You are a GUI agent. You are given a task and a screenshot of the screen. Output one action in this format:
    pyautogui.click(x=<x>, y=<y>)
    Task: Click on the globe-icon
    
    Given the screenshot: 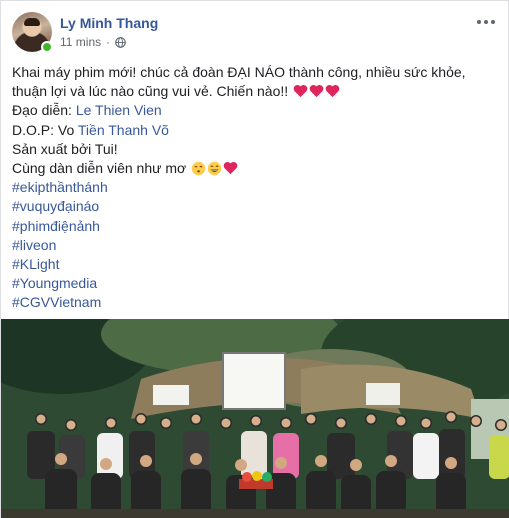 What is the action you would take?
    pyautogui.click(x=120, y=42)
    